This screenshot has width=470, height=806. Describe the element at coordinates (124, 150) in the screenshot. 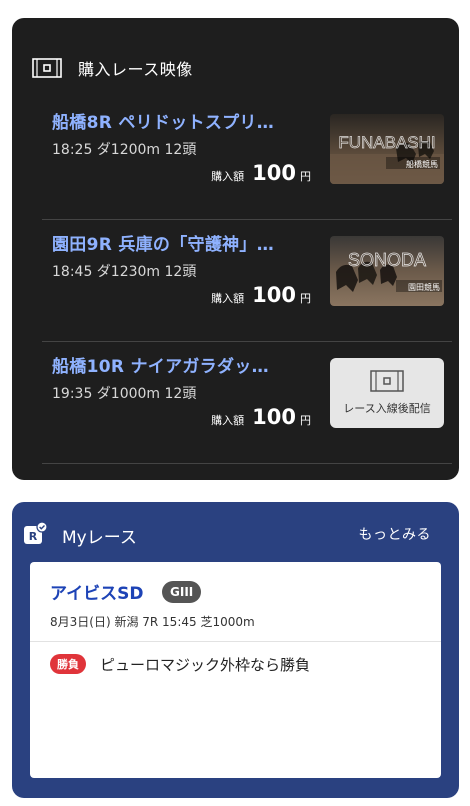

I see `race-meta: 18:25 ダ1200m 12頭` at that location.